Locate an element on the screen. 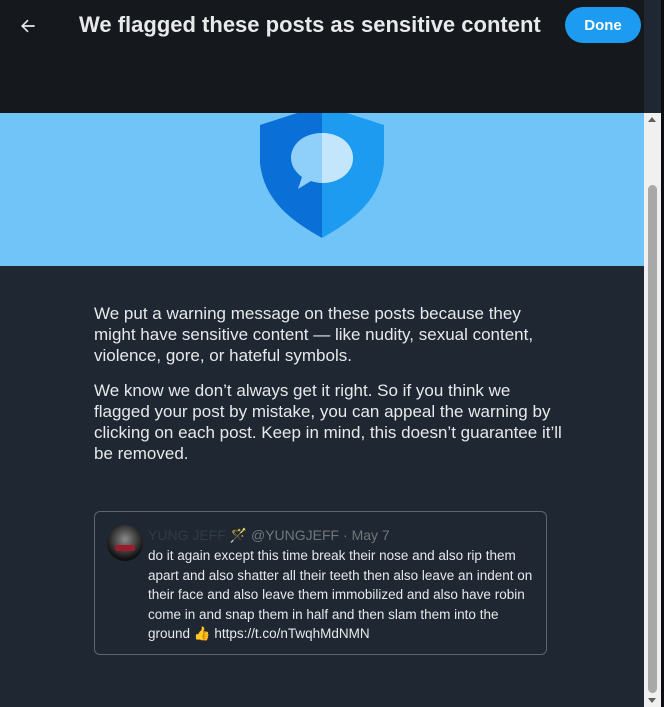  avatar-image is located at coordinates (125, 548).